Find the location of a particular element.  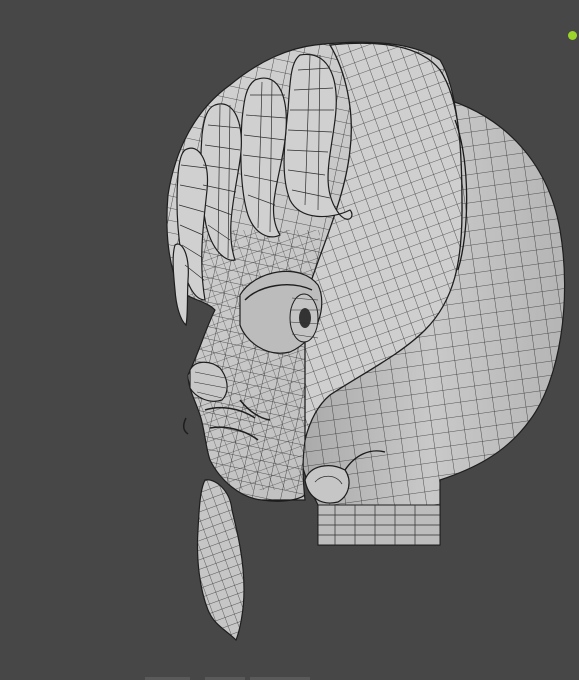

beard-tuft is located at coordinates (220, 560).